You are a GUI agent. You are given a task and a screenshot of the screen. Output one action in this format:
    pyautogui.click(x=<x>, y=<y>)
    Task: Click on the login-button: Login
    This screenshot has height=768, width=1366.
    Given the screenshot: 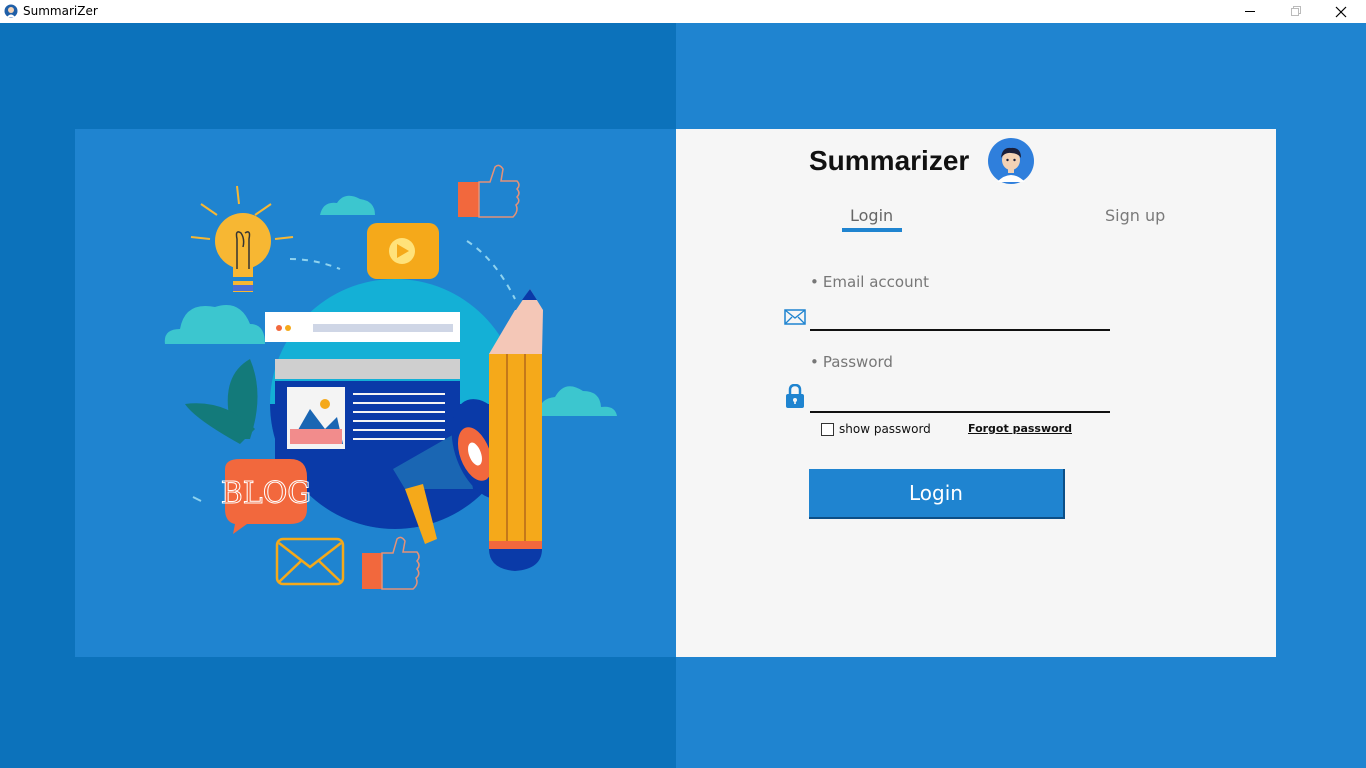 What is the action you would take?
    pyautogui.click(x=937, y=494)
    